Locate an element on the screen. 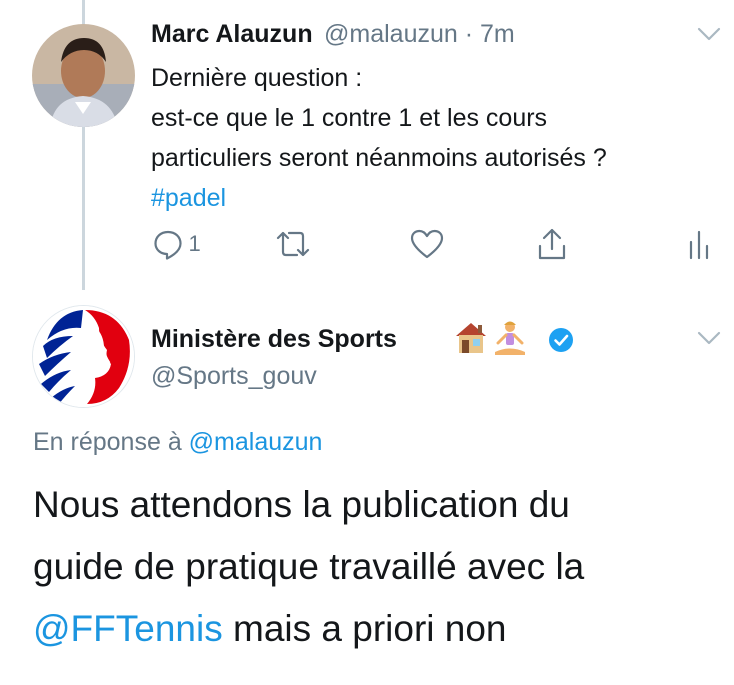 The height and width of the screenshot is (685, 734). tweet-line: @FFTennis mais a priori non is located at coordinates (308, 629).